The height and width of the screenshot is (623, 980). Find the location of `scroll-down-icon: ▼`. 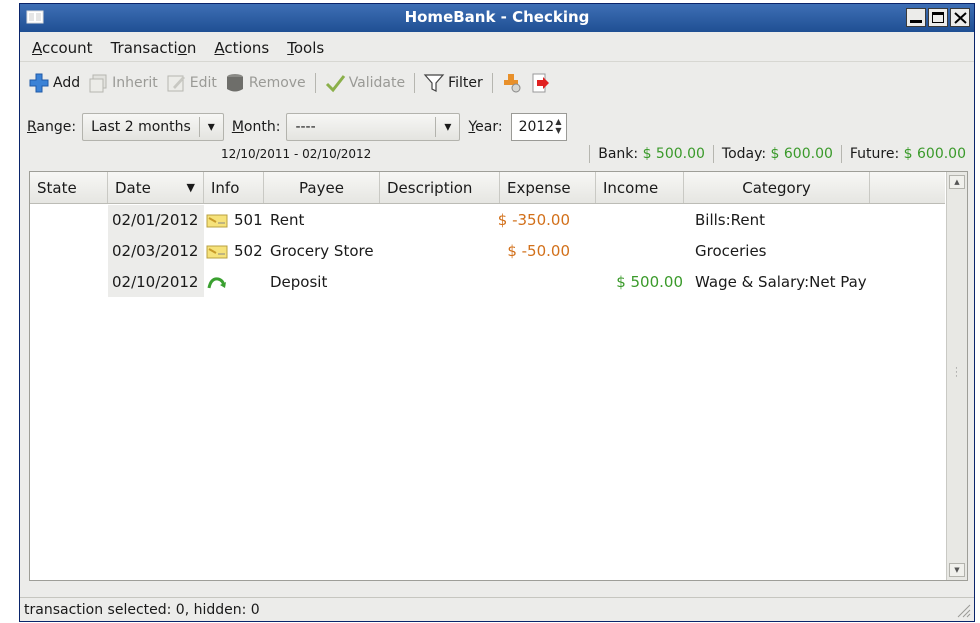

scroll-down-icon: ▼ is located at coordinates (957, 570).